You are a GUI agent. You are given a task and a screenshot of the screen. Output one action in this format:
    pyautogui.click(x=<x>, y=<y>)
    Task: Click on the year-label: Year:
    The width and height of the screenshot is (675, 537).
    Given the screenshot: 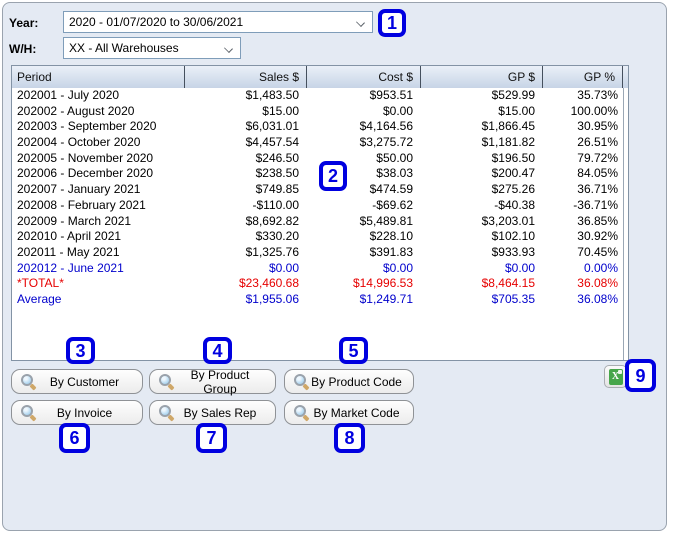 What is the action you would take?
    pyautogui.click(x=24, y=23)
    